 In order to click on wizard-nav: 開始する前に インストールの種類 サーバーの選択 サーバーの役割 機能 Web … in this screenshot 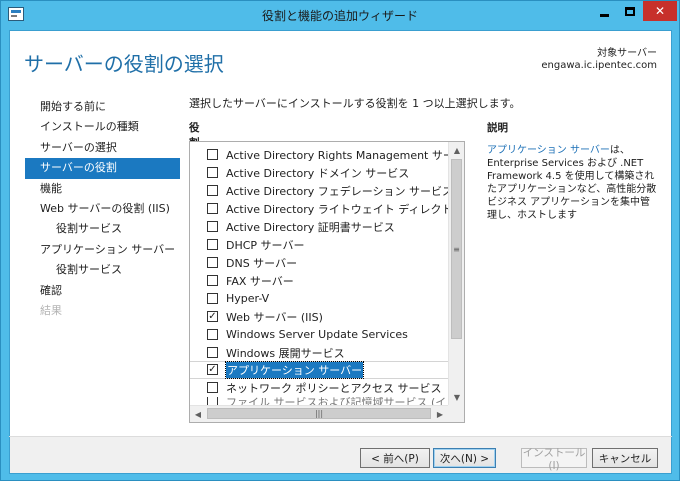, I will do `click(95, 209)`.